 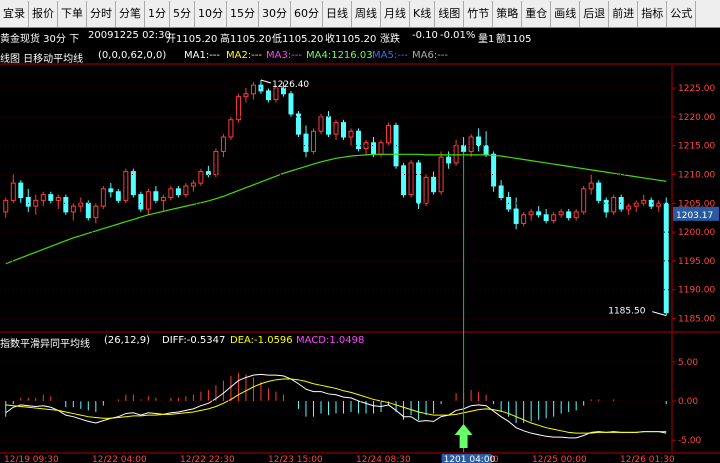 I want to click on toolbar-button: 日线, so click(x=337, y=13).